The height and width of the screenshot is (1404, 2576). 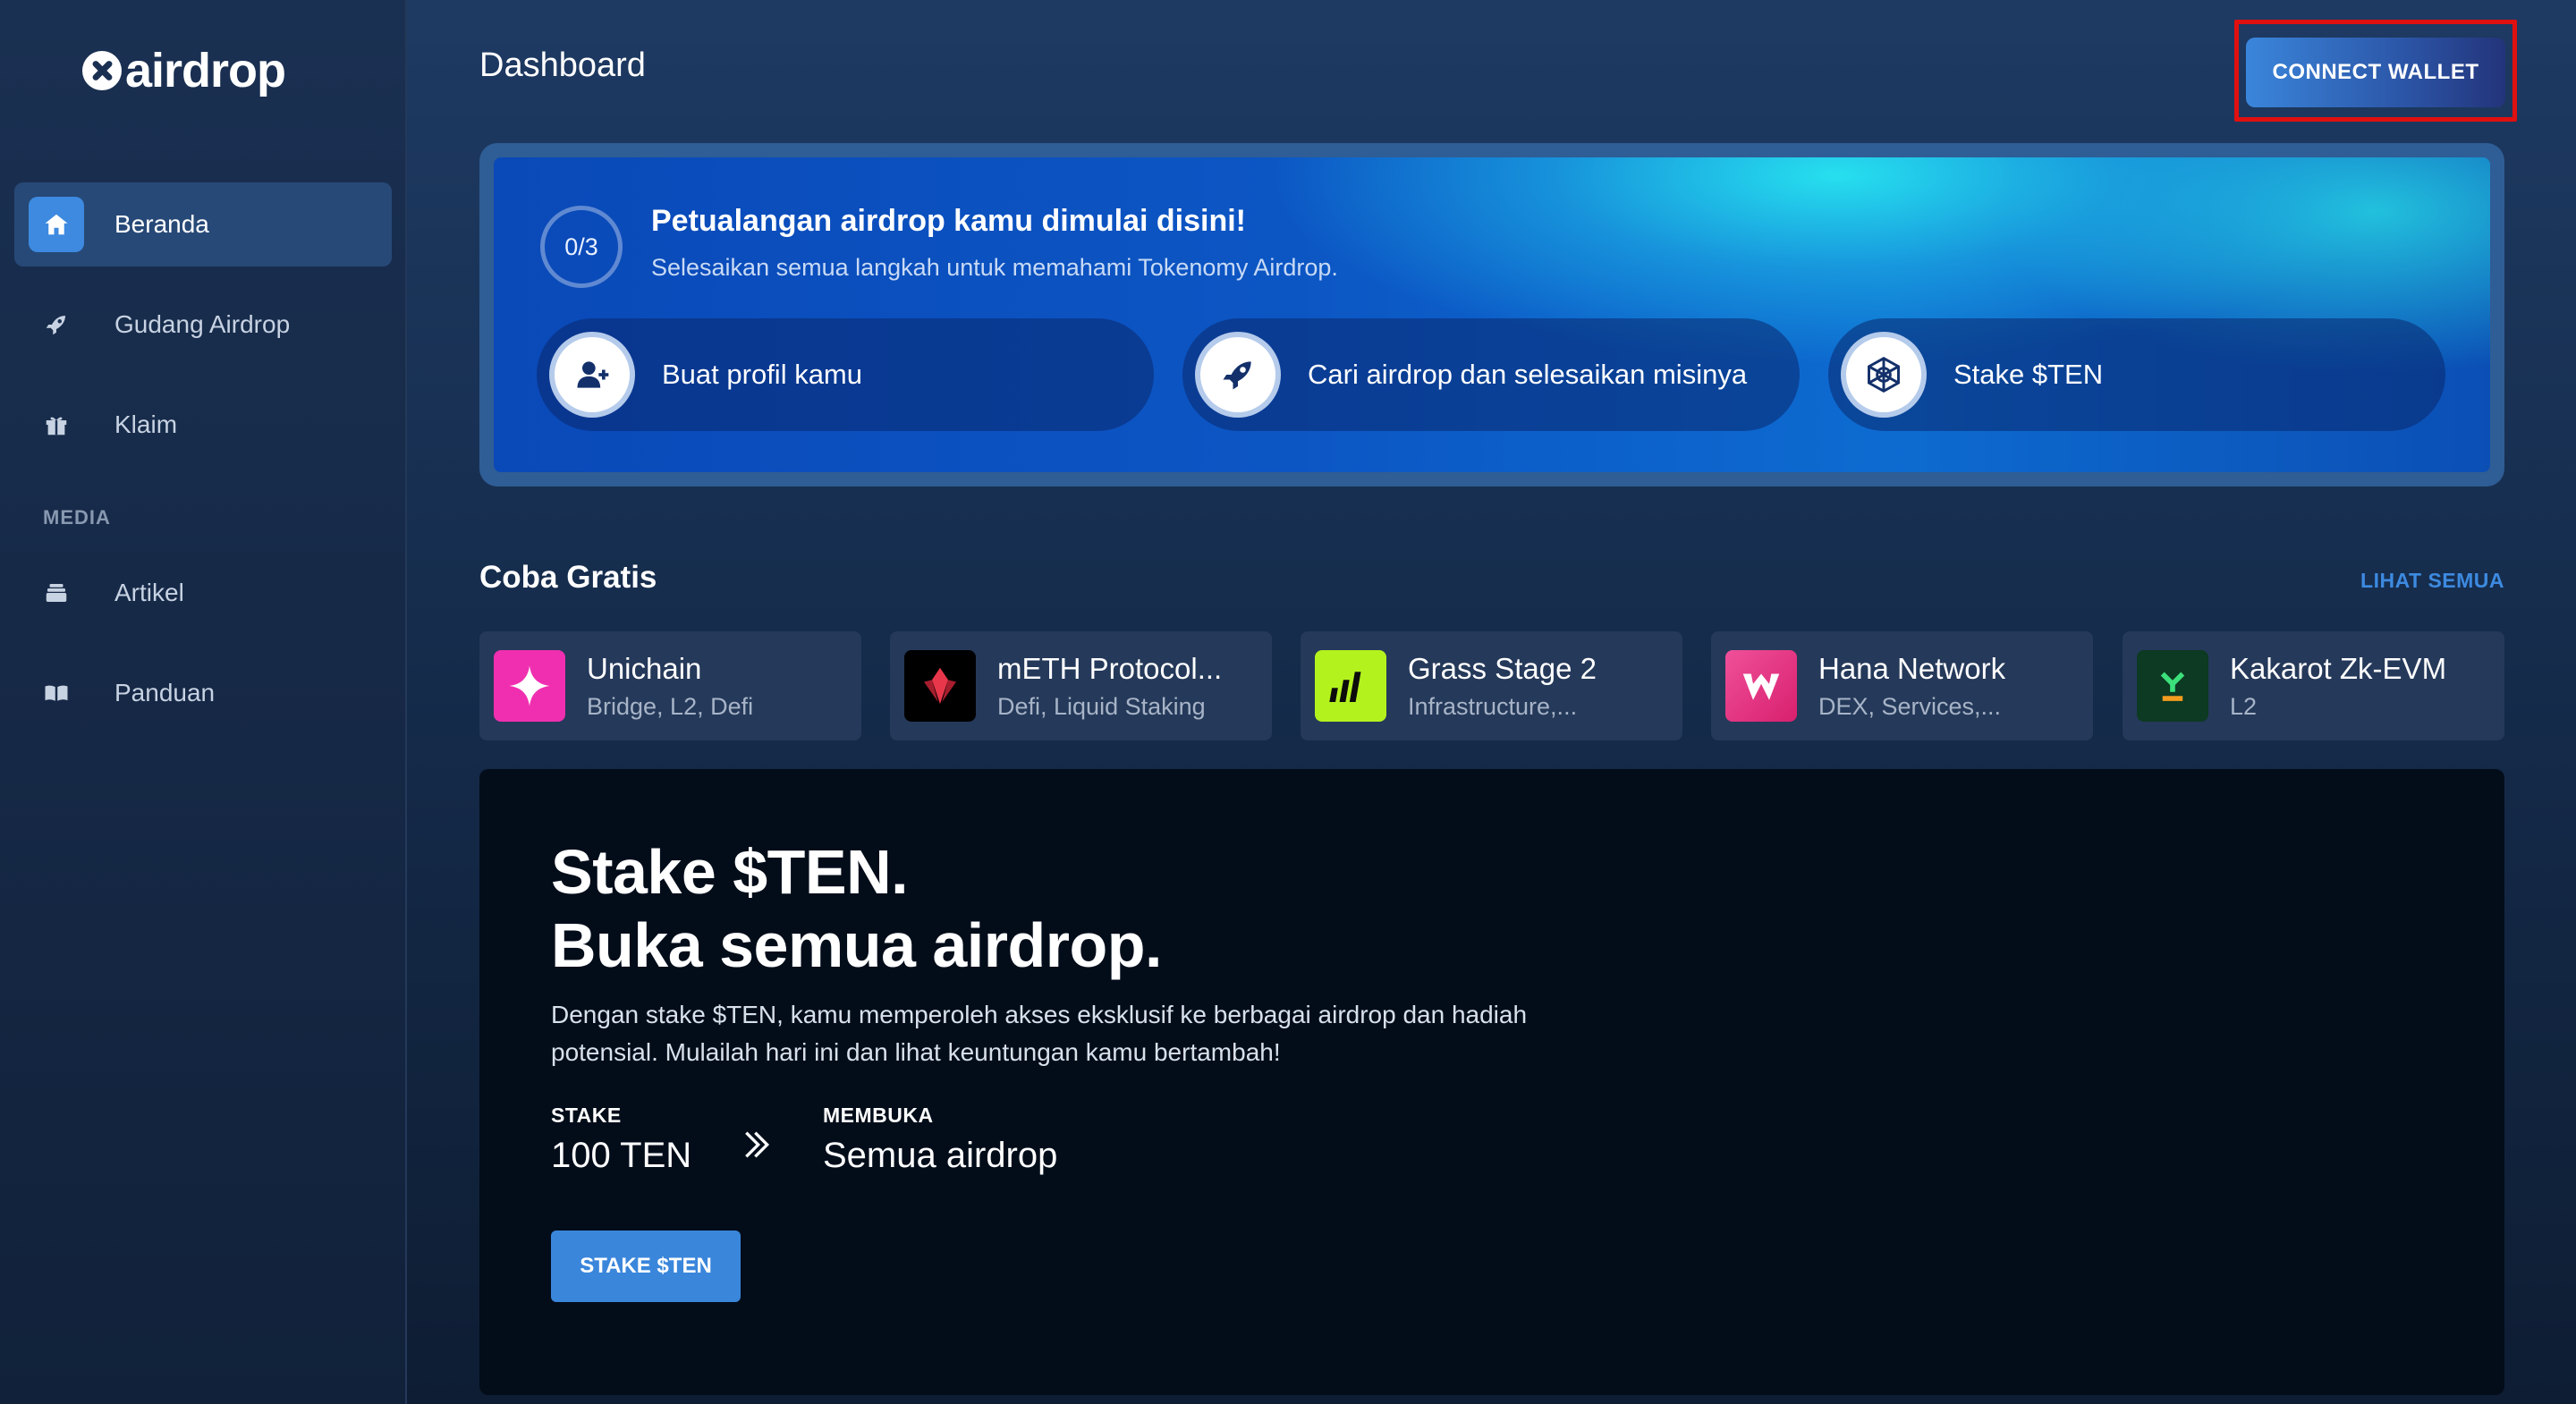 I want to click on card-name: Unichain, so click(x=644, y=668).